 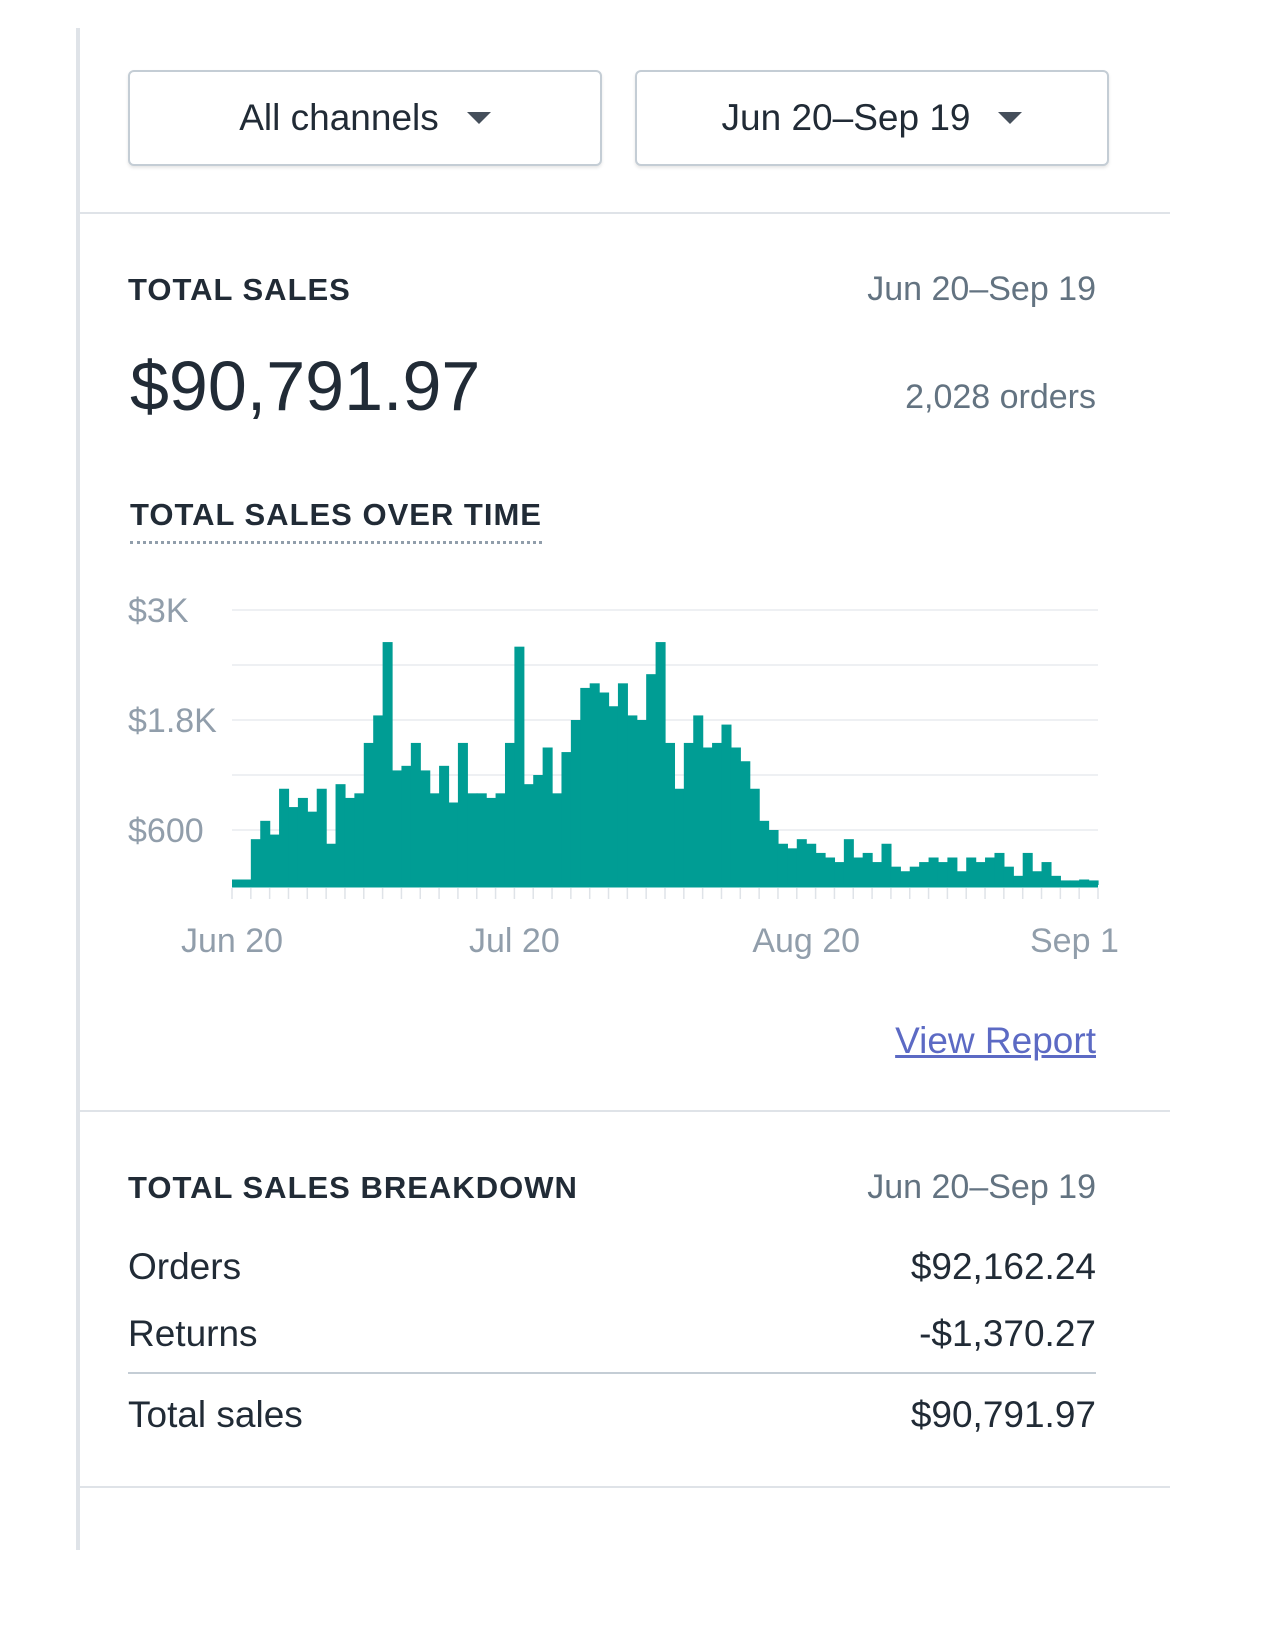 What do you see at coordinates (1007, 1333) in the screenshot?
I see `breakdown-row-value: -$1,370.27` at bounding box center [1007, 1333].